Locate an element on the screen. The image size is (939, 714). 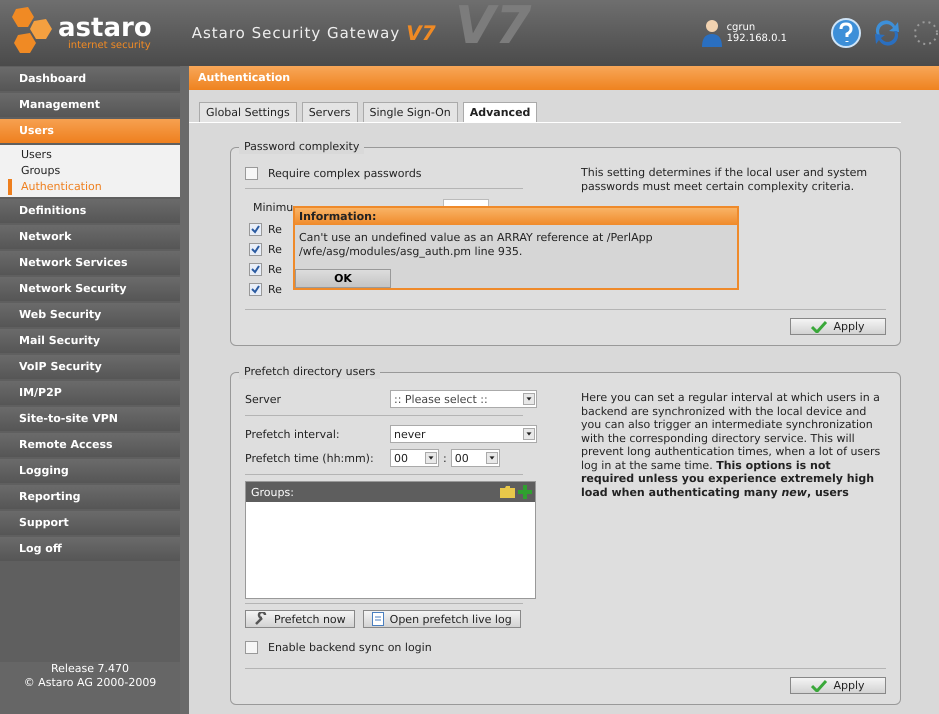
nav-item: IM/P2P is located at coordinates (90, 393).